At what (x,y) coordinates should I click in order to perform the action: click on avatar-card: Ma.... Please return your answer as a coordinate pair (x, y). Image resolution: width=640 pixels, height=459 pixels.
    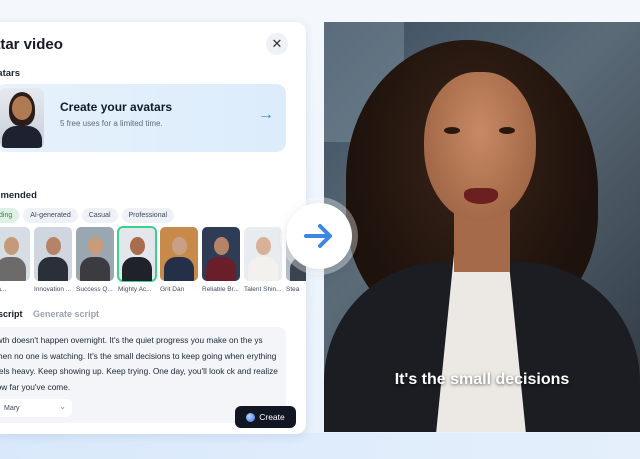
    Looking at the image, I should click on (15, 260).